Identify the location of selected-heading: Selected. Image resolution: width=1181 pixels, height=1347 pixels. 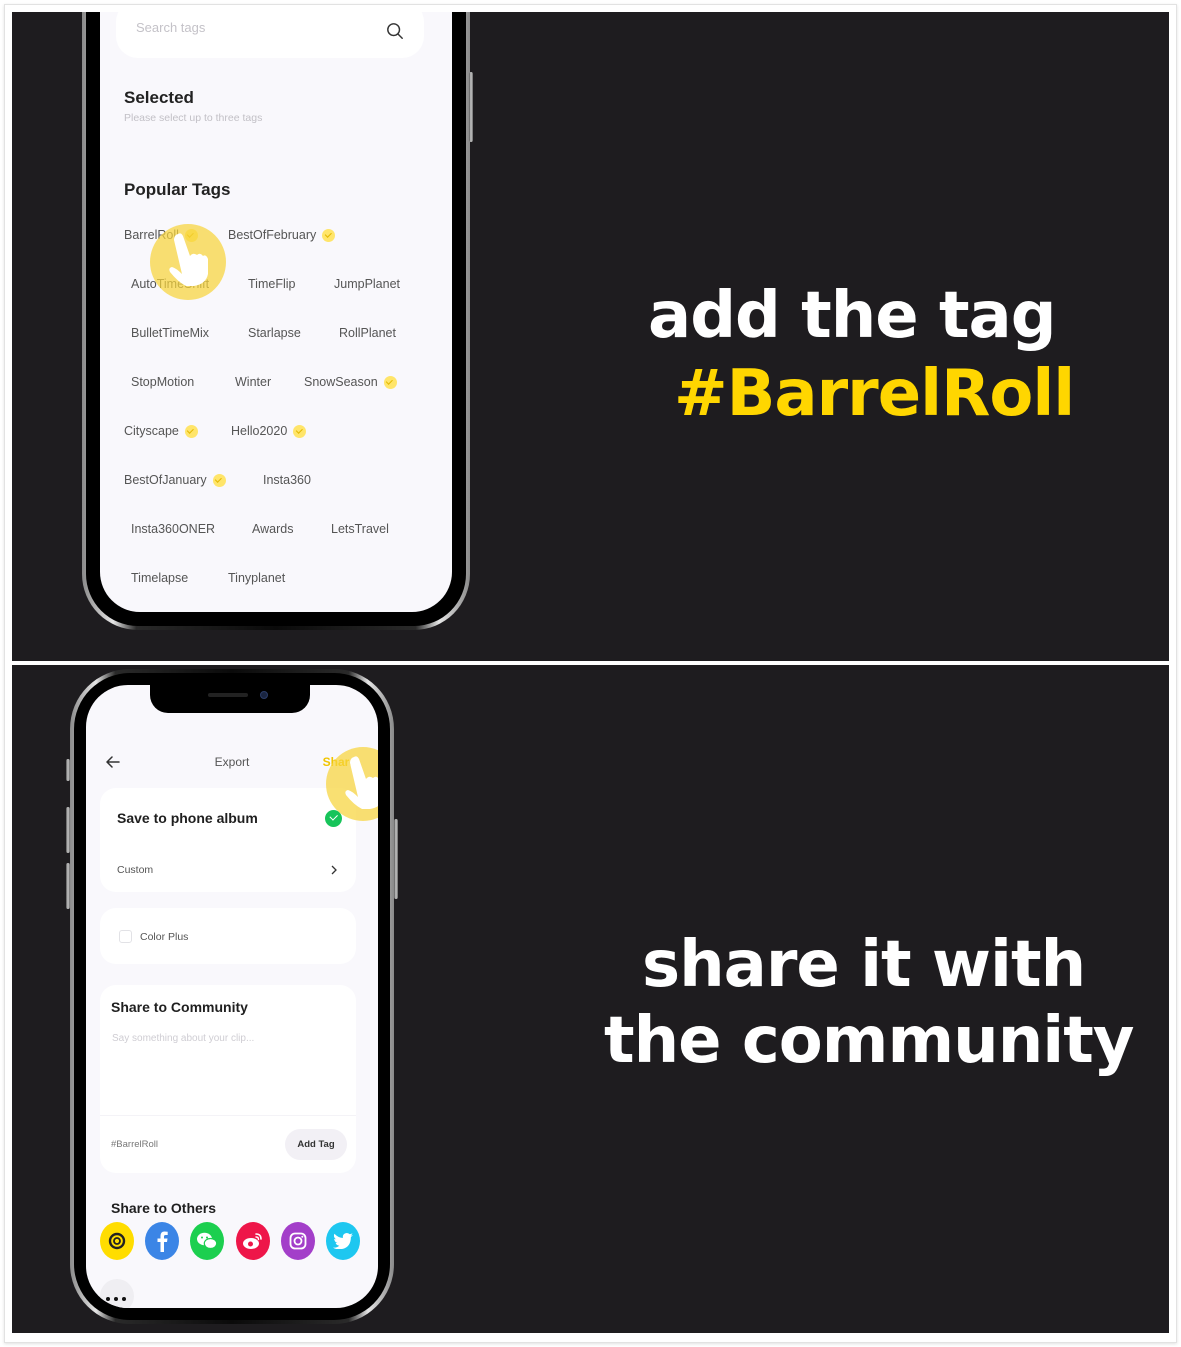
(159, 97).